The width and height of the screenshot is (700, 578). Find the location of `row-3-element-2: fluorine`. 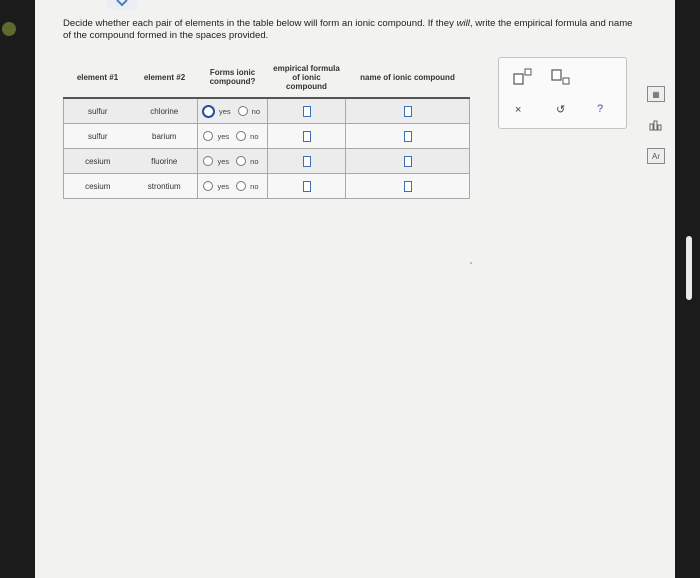

row-3-element-2: fluorine is located at coordinates (164, 161).